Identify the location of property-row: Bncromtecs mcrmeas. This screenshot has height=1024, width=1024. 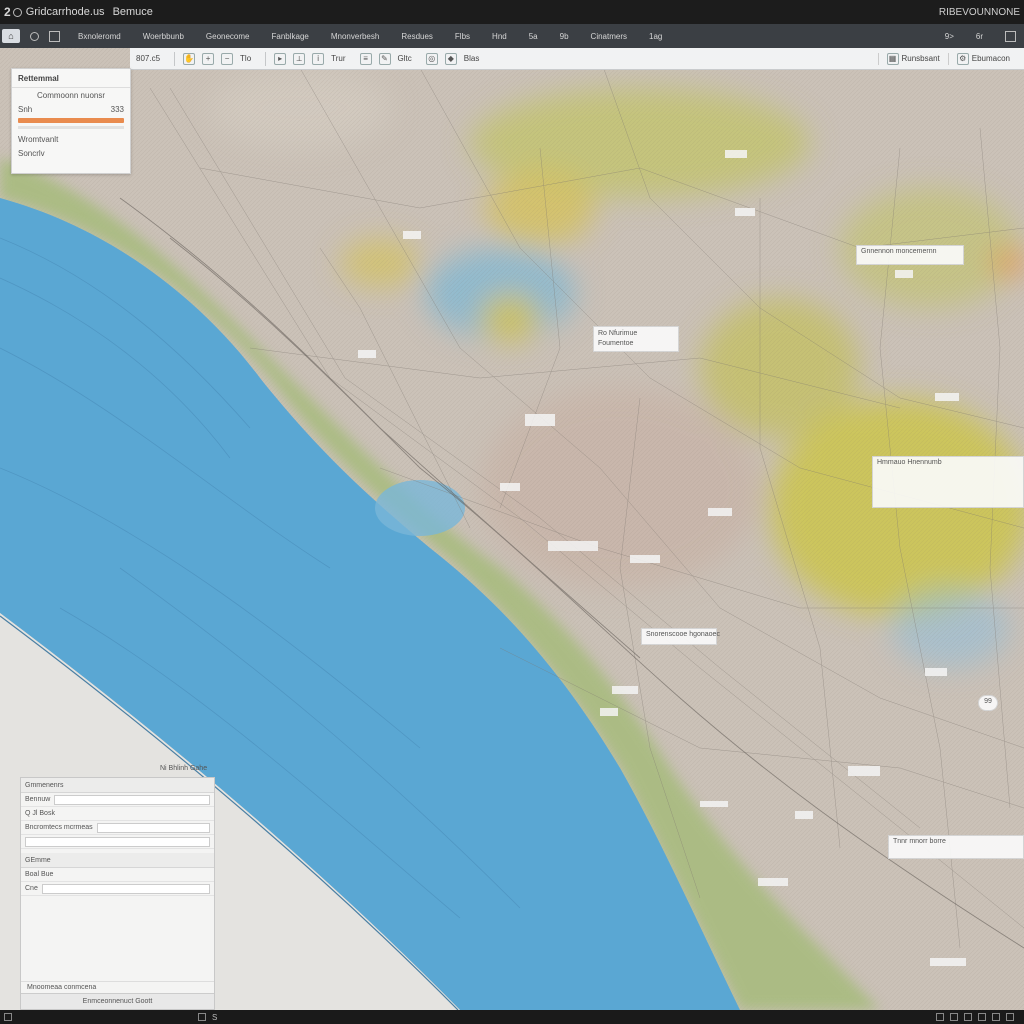
(117, 828).